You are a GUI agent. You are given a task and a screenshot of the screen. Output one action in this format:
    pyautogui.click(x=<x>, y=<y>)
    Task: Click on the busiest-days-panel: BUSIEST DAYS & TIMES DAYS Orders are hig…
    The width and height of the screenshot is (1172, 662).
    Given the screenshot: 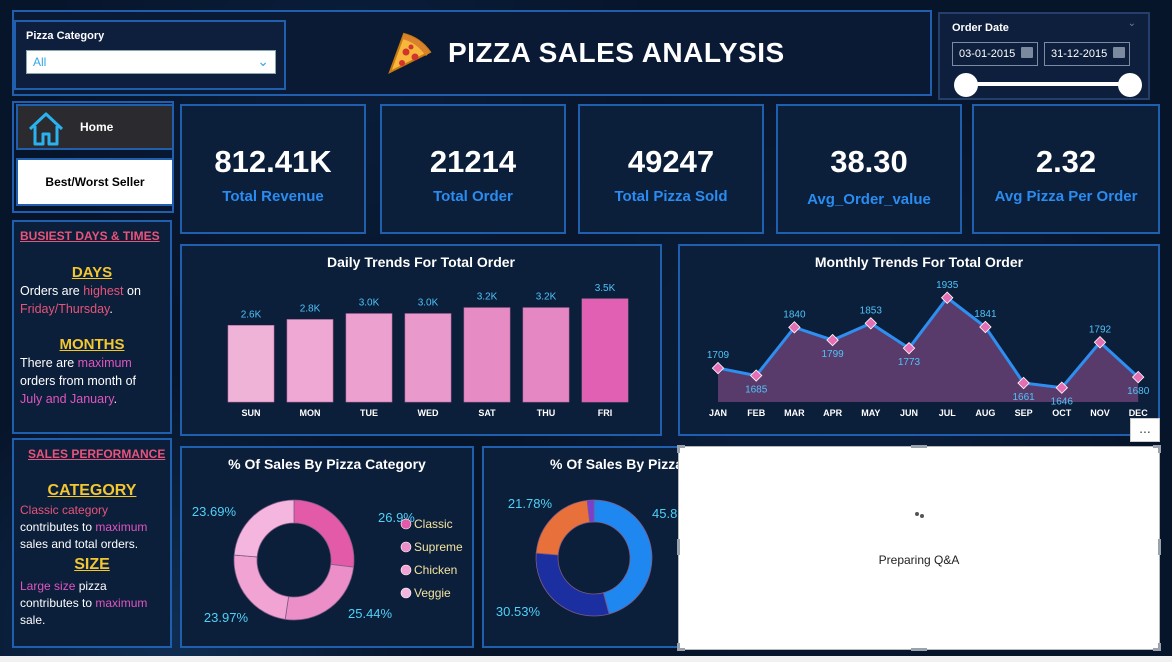 What is the action you would take?
    pyautogui.click(x=92, y=327)
    